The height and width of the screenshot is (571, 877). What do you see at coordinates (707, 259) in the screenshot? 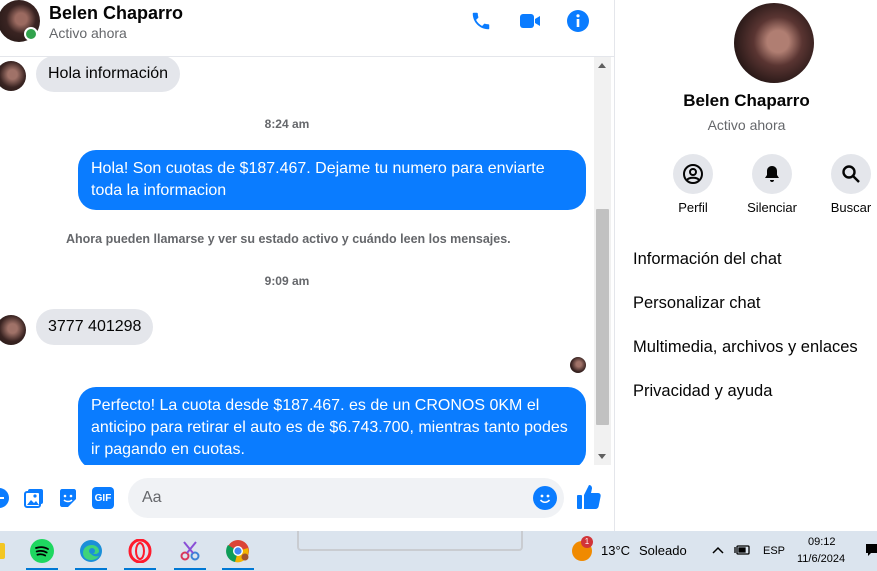
I see `menu-chat-info: Información del chat` at bounding box center [707, 259].